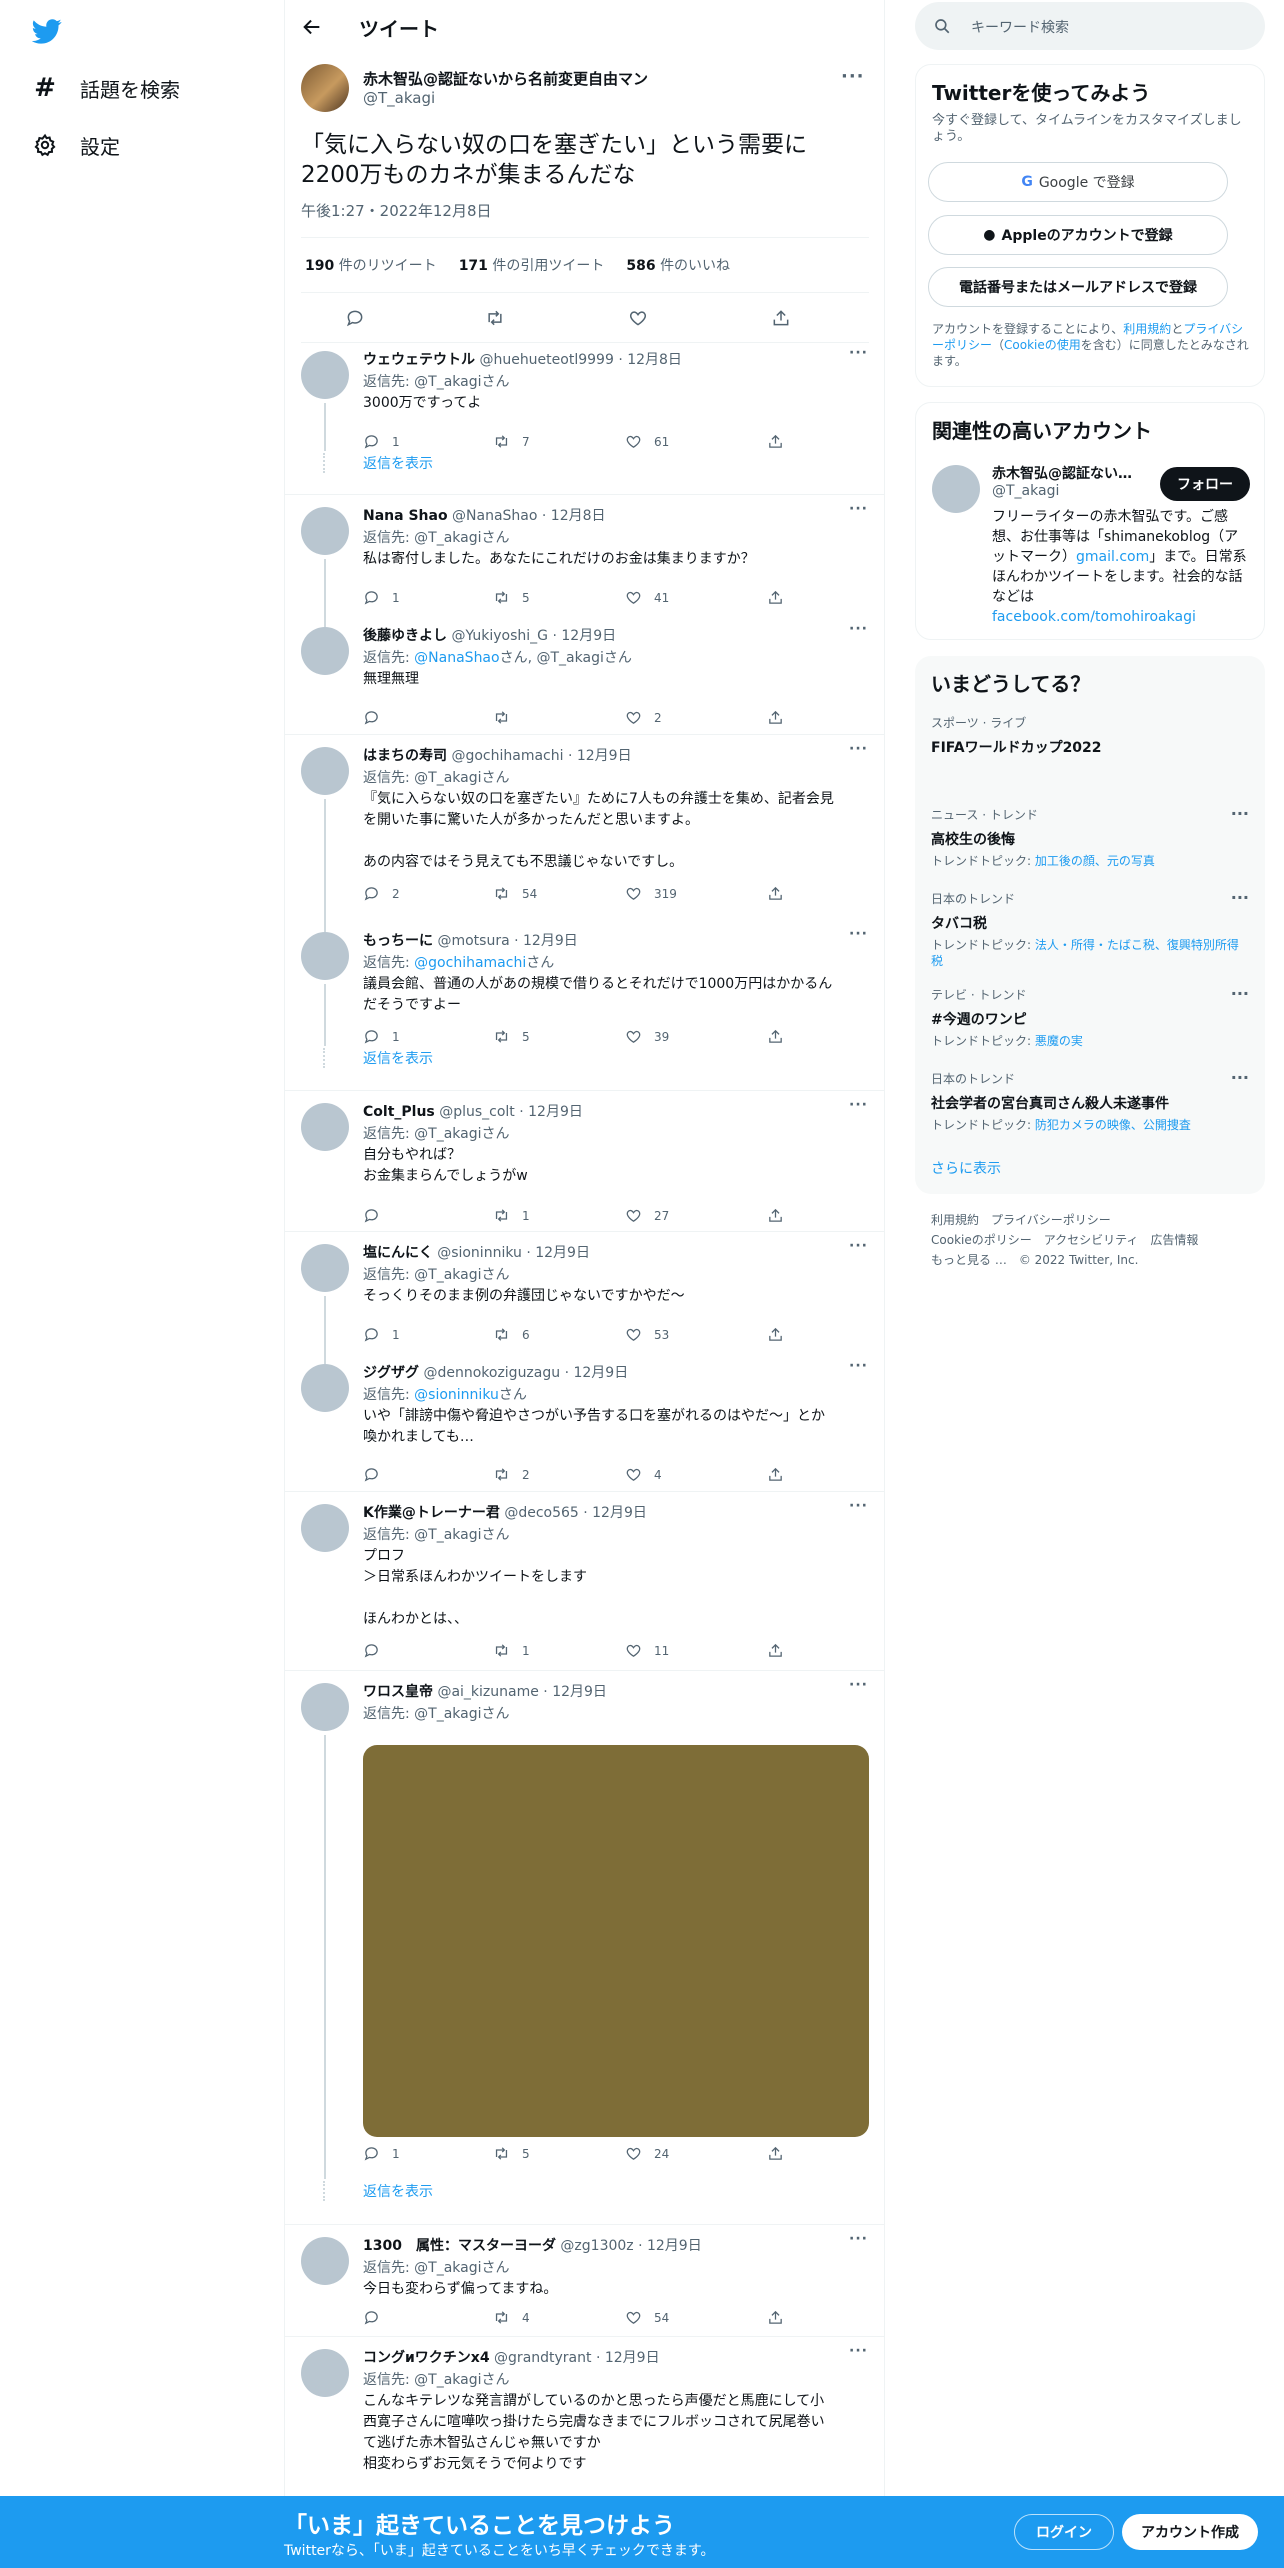  Describe the element at coordinates (511, 1474) in the screenshot. I see `retweet-button: 2` at that location.